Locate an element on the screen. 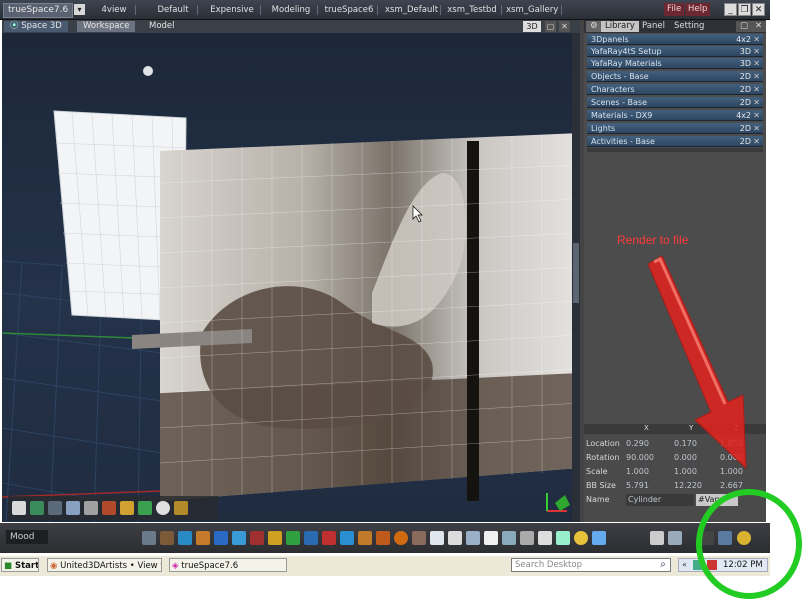 The width and height of the screenshot is (802, 603). library-row-scenes-base: Scenes - Base 2D ✕ is located at coordinates (675, 102).